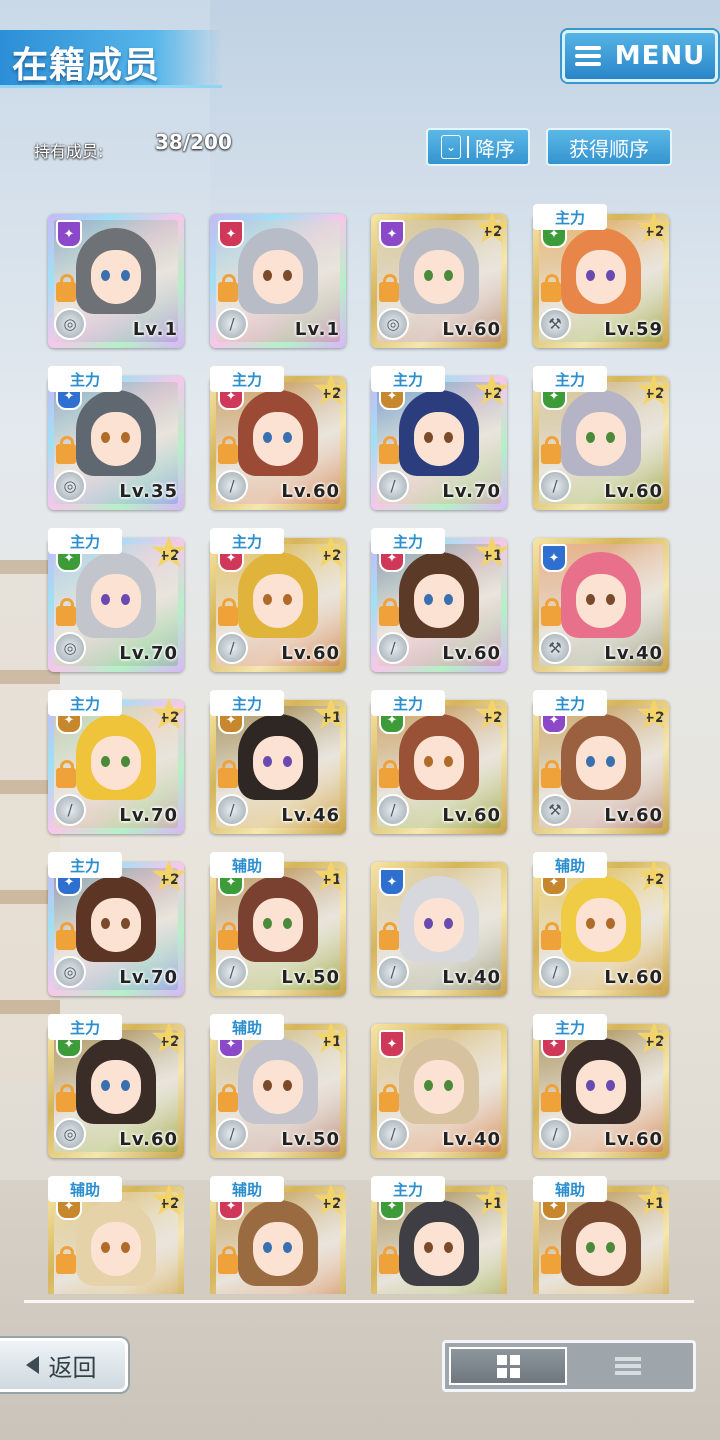  I want to click on member-count-label: 持有成员:, so click(69, 151).